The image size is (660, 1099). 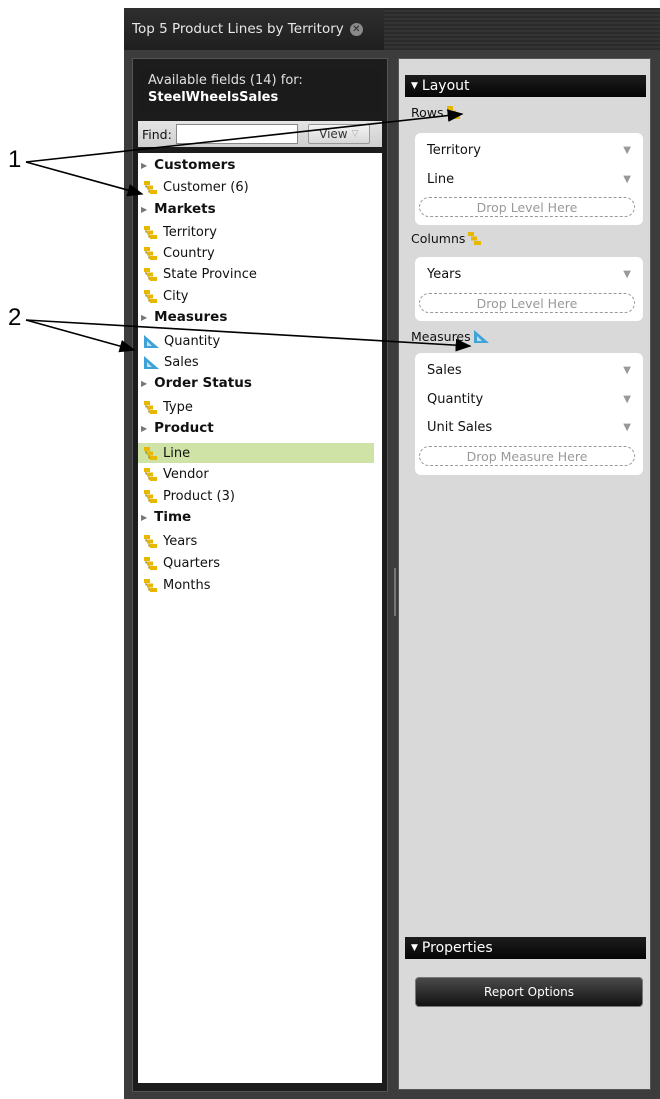 What do you see at coordinates (244, 136) in the screenshot?
I see `callout-1-arrow-rows` at bounding box center [244, 136].